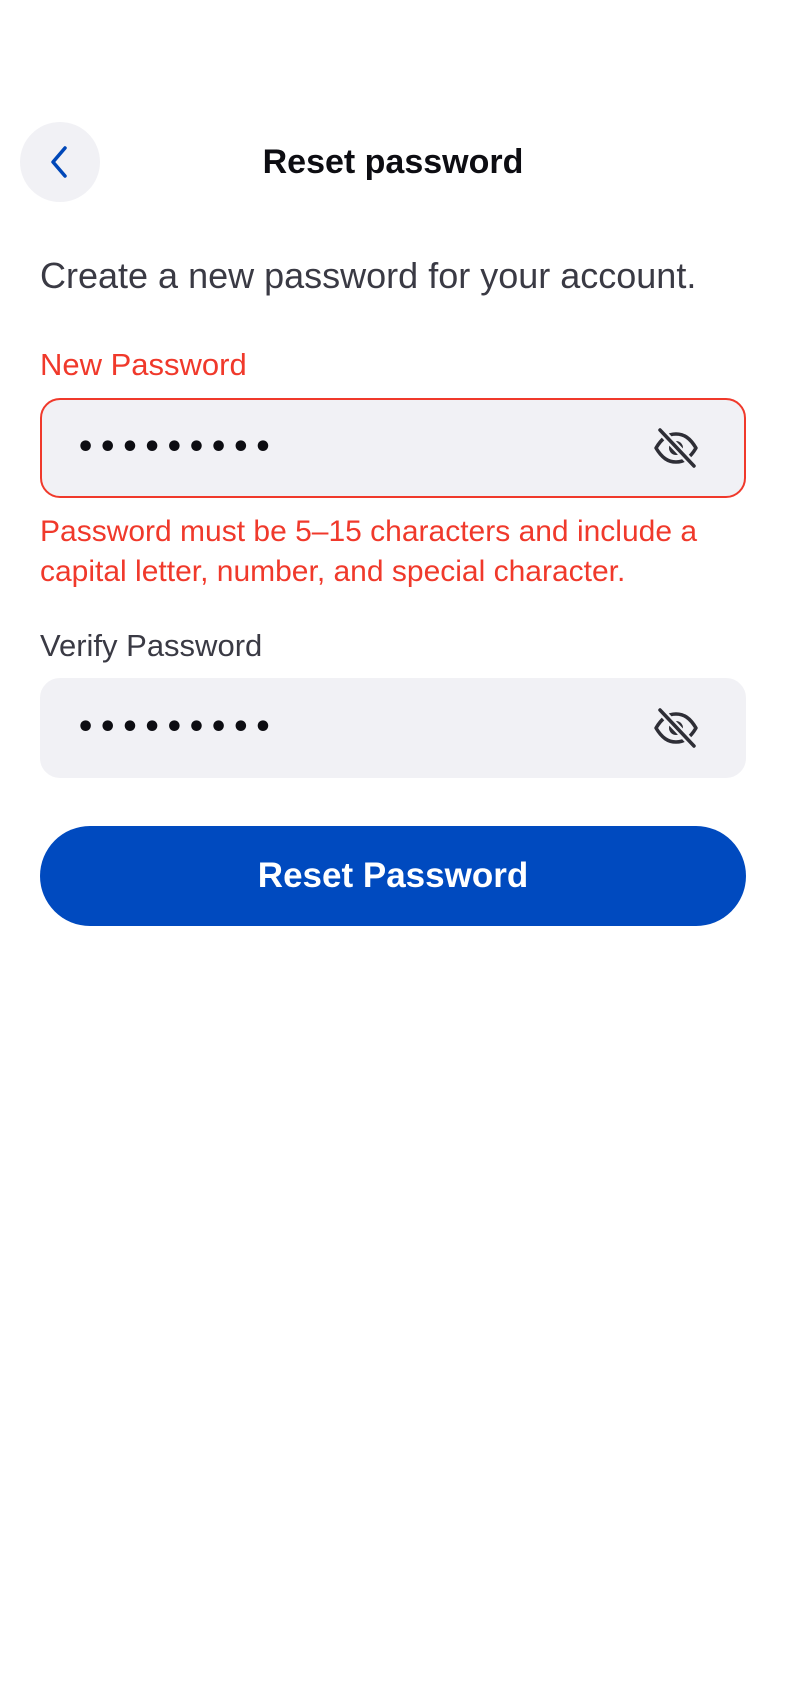  Describe the element at coordinates (176, 448) in the screenshot. I see `new-password-value: •••••••••` at that location.